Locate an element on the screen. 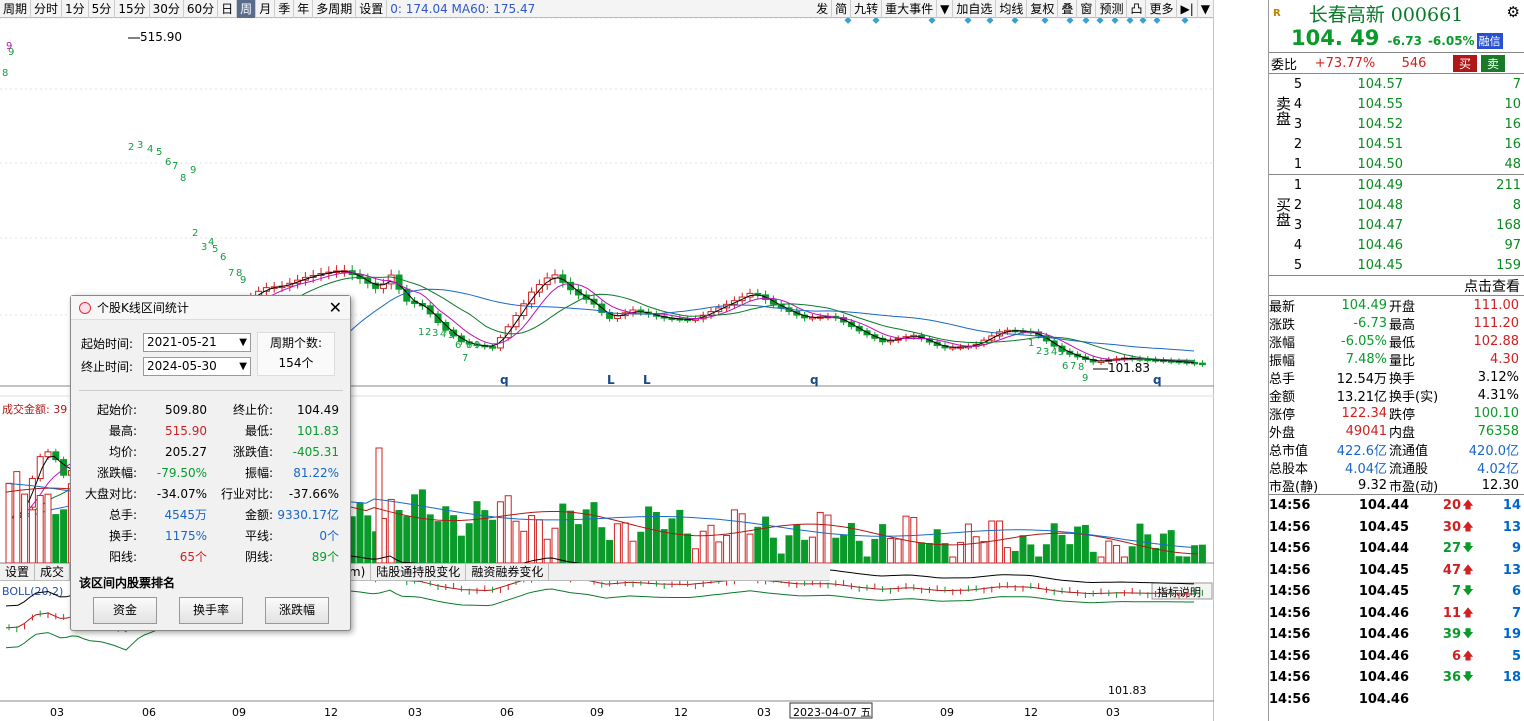 This screenshot has height=721, width=1524. tool-3: 重大事件 is located at coordinates (910, 9).